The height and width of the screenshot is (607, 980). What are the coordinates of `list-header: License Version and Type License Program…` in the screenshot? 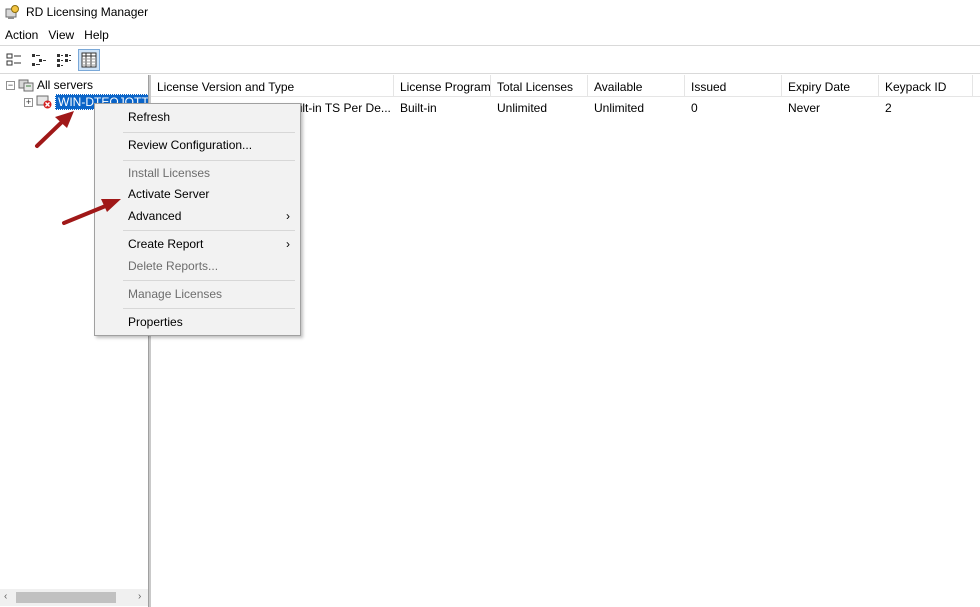 It's located at (565, 86).